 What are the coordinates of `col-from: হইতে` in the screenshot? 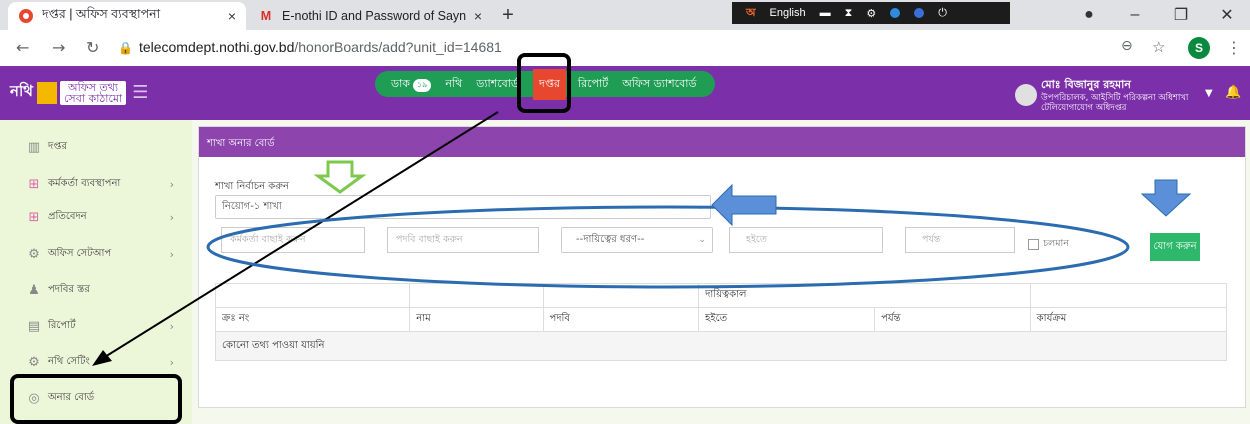 It's located at (787, 319).